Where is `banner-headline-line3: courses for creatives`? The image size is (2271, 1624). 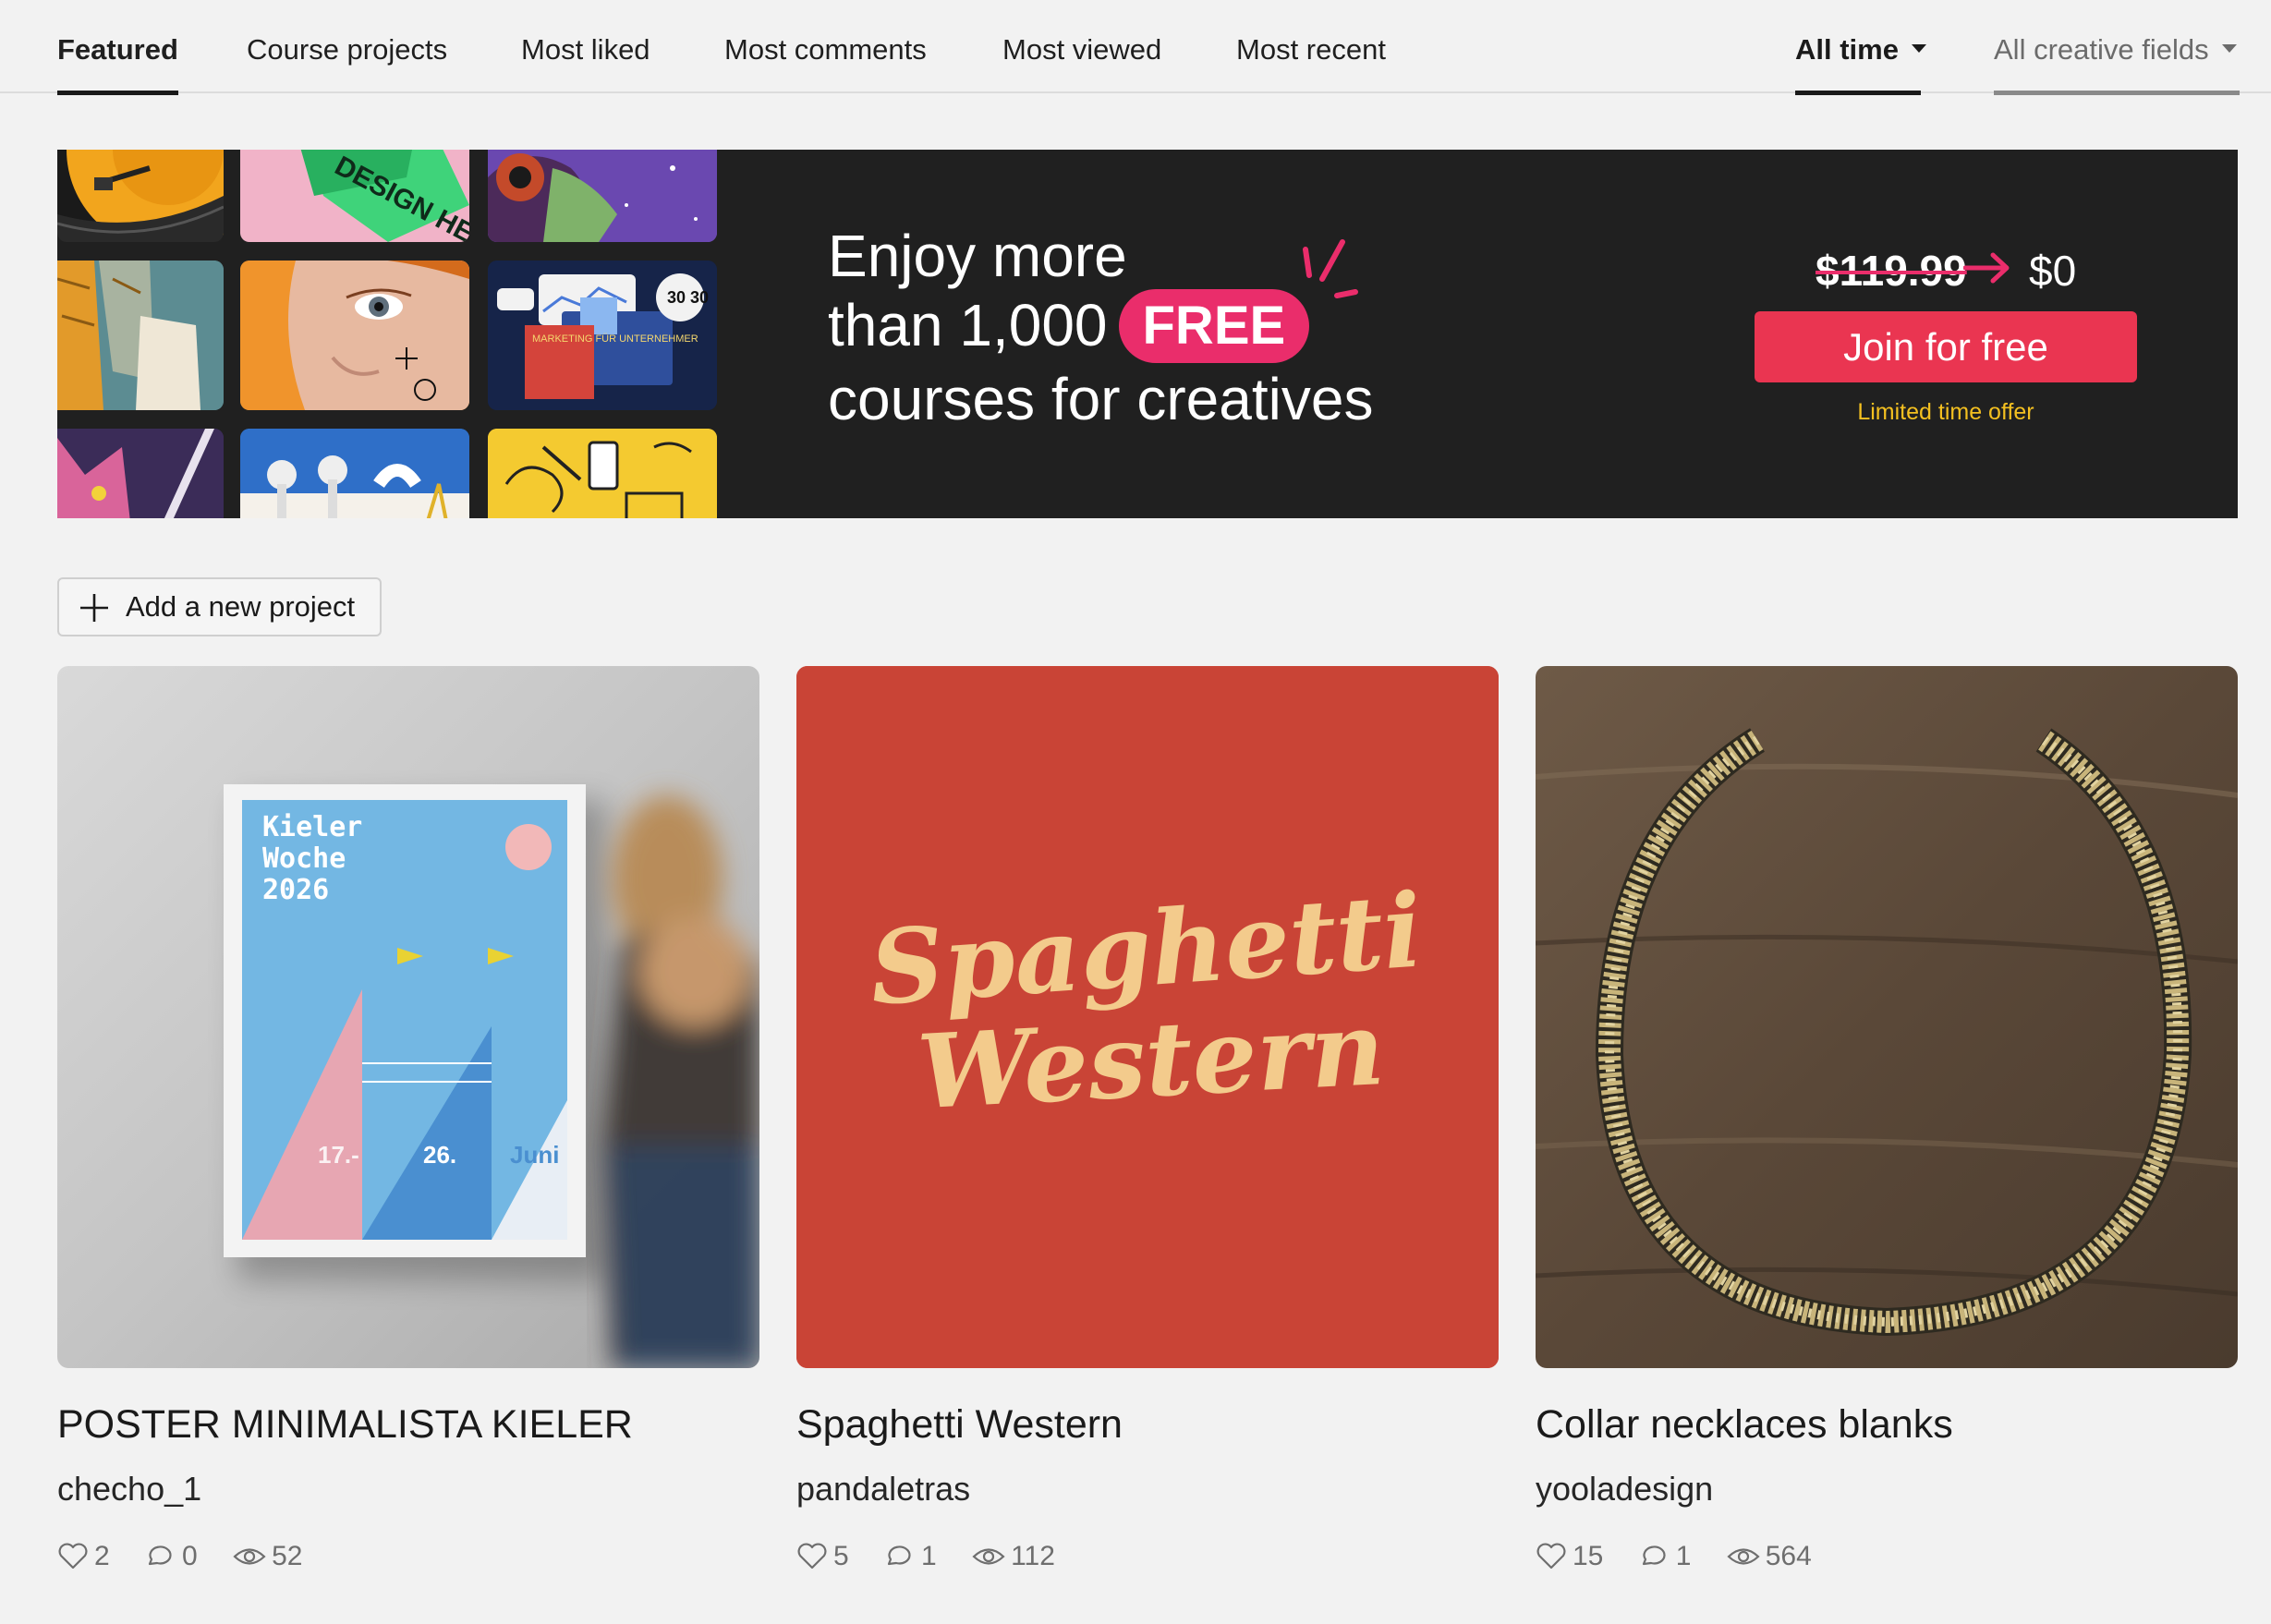
banner-headline-line3: courses for creatives is located at coordinates (1101, 399).